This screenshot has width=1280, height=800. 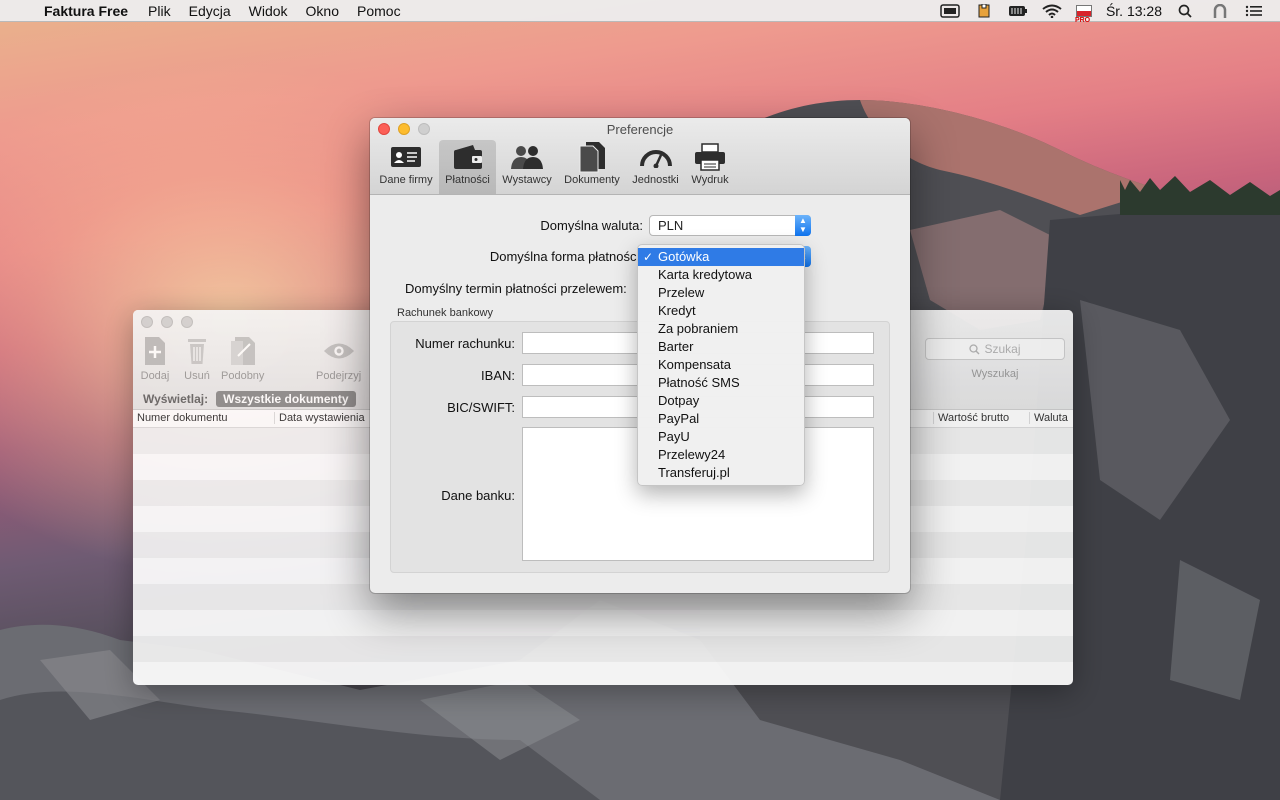 I want to click on search-label: Wyszukaj, so click(x=995, y=374).